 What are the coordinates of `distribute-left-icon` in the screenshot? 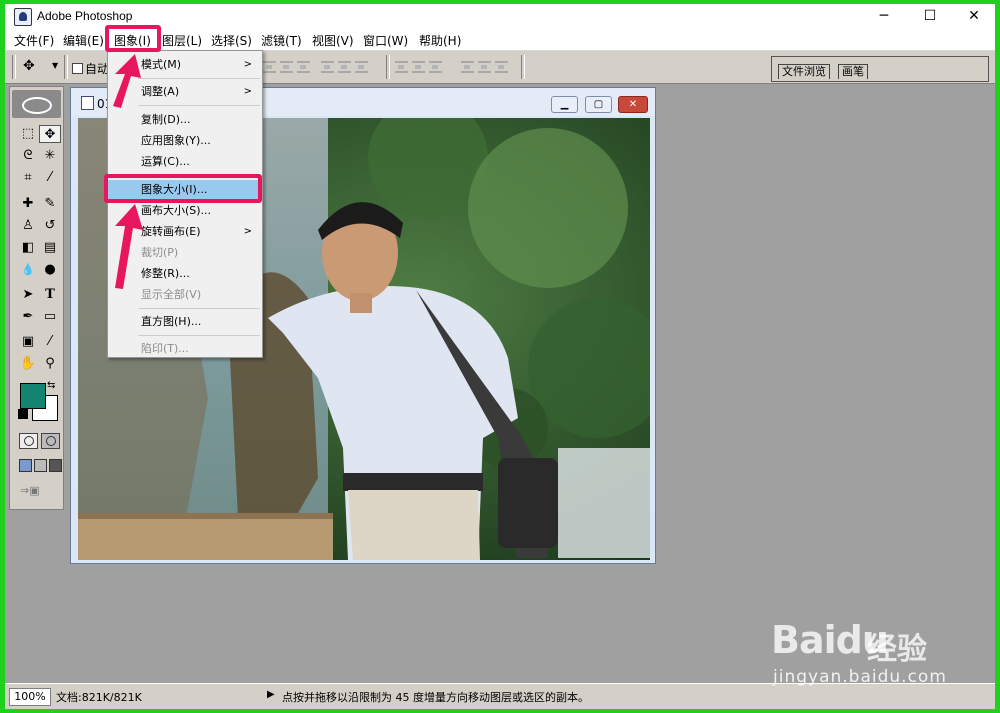 It's located at (467, 67).